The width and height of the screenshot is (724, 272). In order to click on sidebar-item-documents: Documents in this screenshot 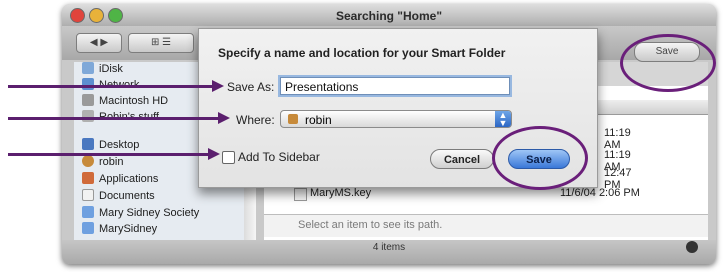, I will do `click(118, 197)`.